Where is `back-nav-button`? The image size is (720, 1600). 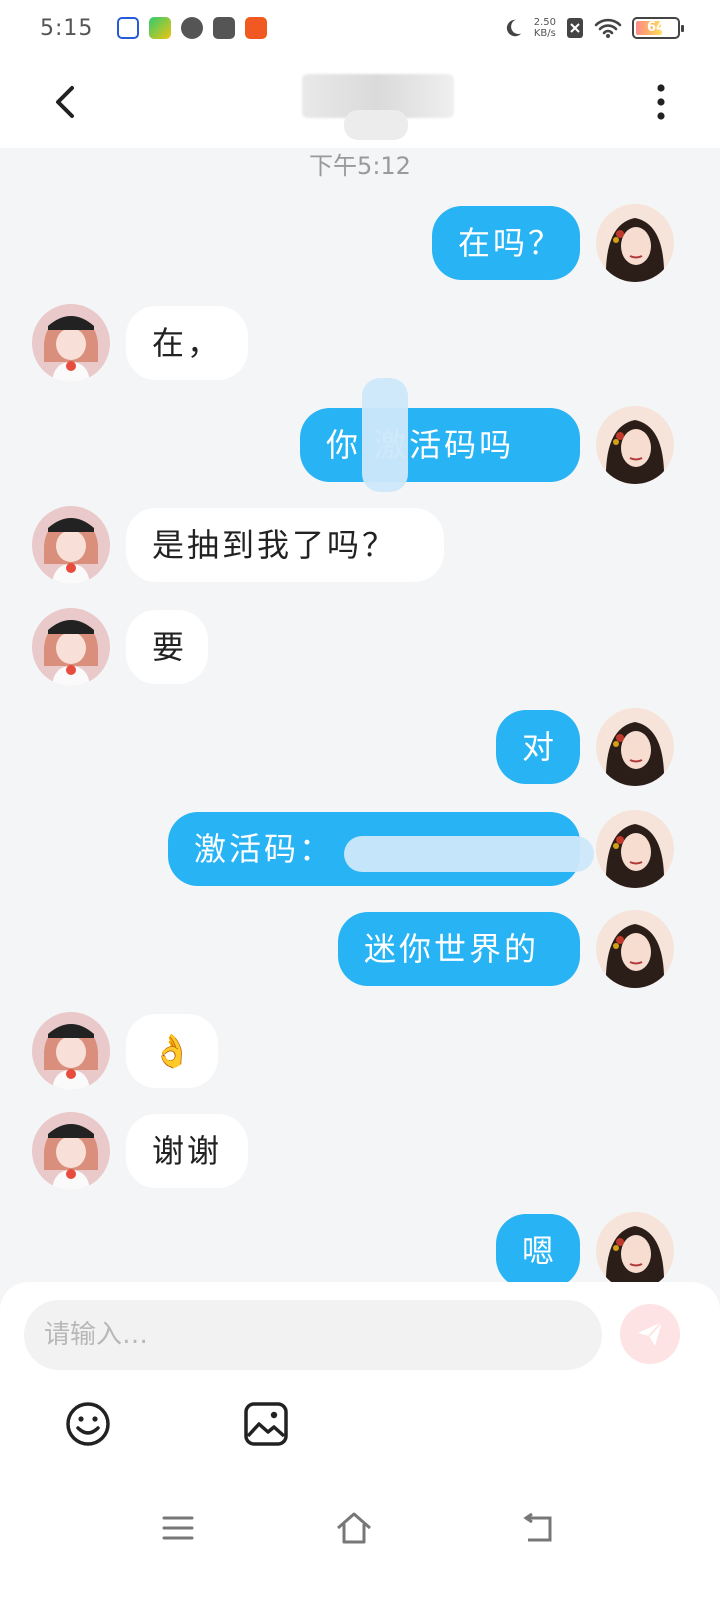
back-nav-button is located at coordinates (538, 1528).